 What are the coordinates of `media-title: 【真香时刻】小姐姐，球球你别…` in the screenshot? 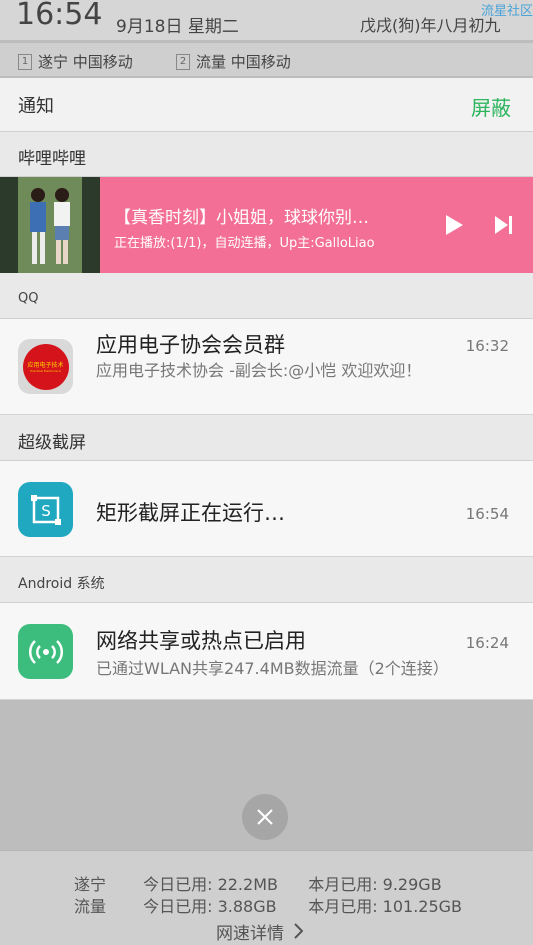 It's located at (241, 218).